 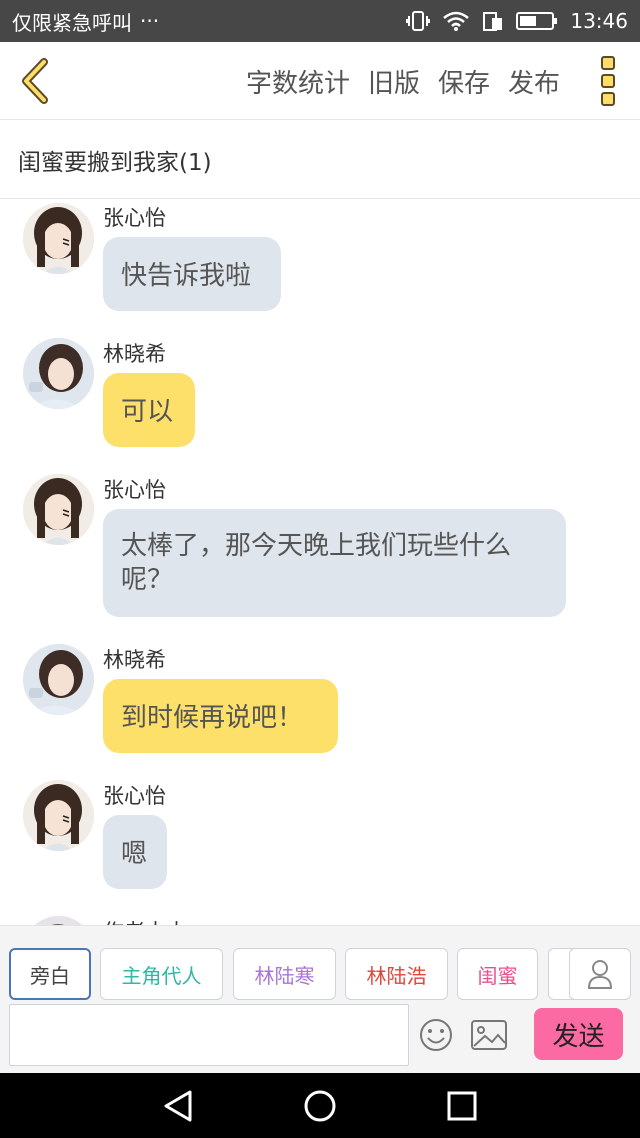 I want to click on wifi-icon, so click(x=456, y=21).